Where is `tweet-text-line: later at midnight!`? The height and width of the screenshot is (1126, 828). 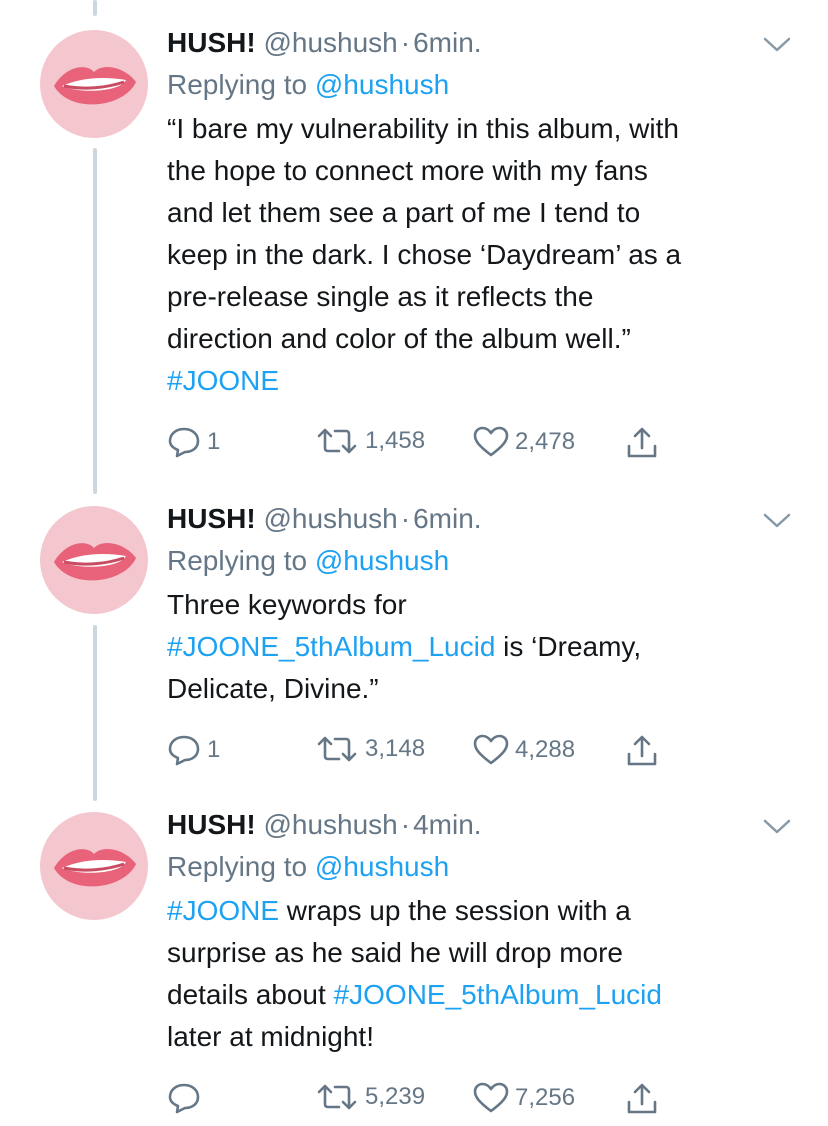 tweet-text-line: later at midnight! is located at coordinates (270, 1036).